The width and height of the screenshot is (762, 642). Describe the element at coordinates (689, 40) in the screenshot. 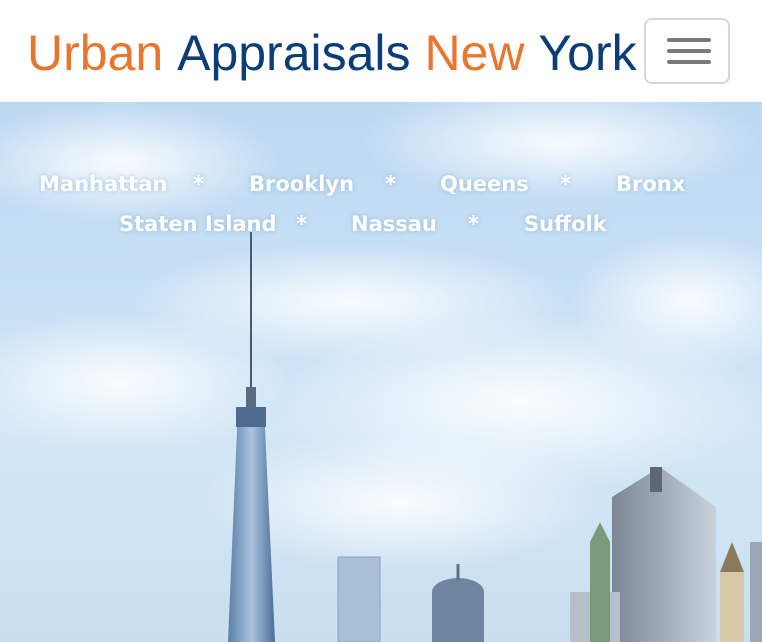

I see `hamburger-menu-icon` at that location.